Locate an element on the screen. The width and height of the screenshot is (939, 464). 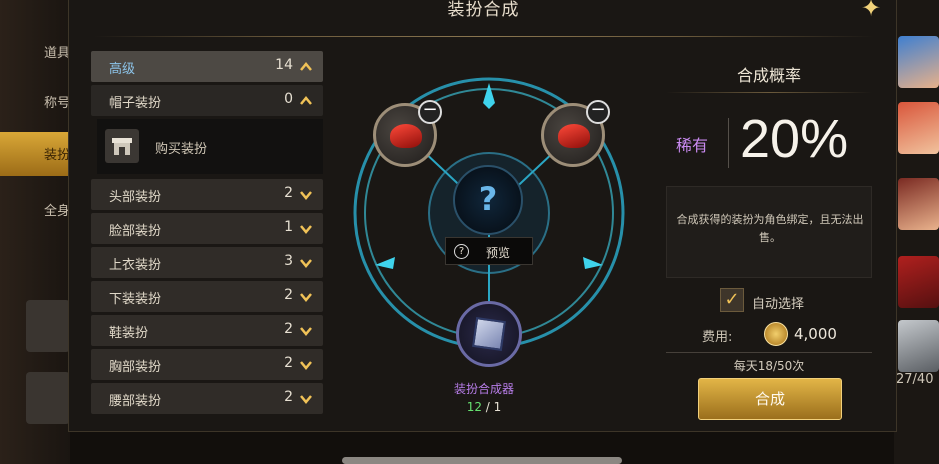
category-label: 上衣装扮 is located at coordinates (135, 265).